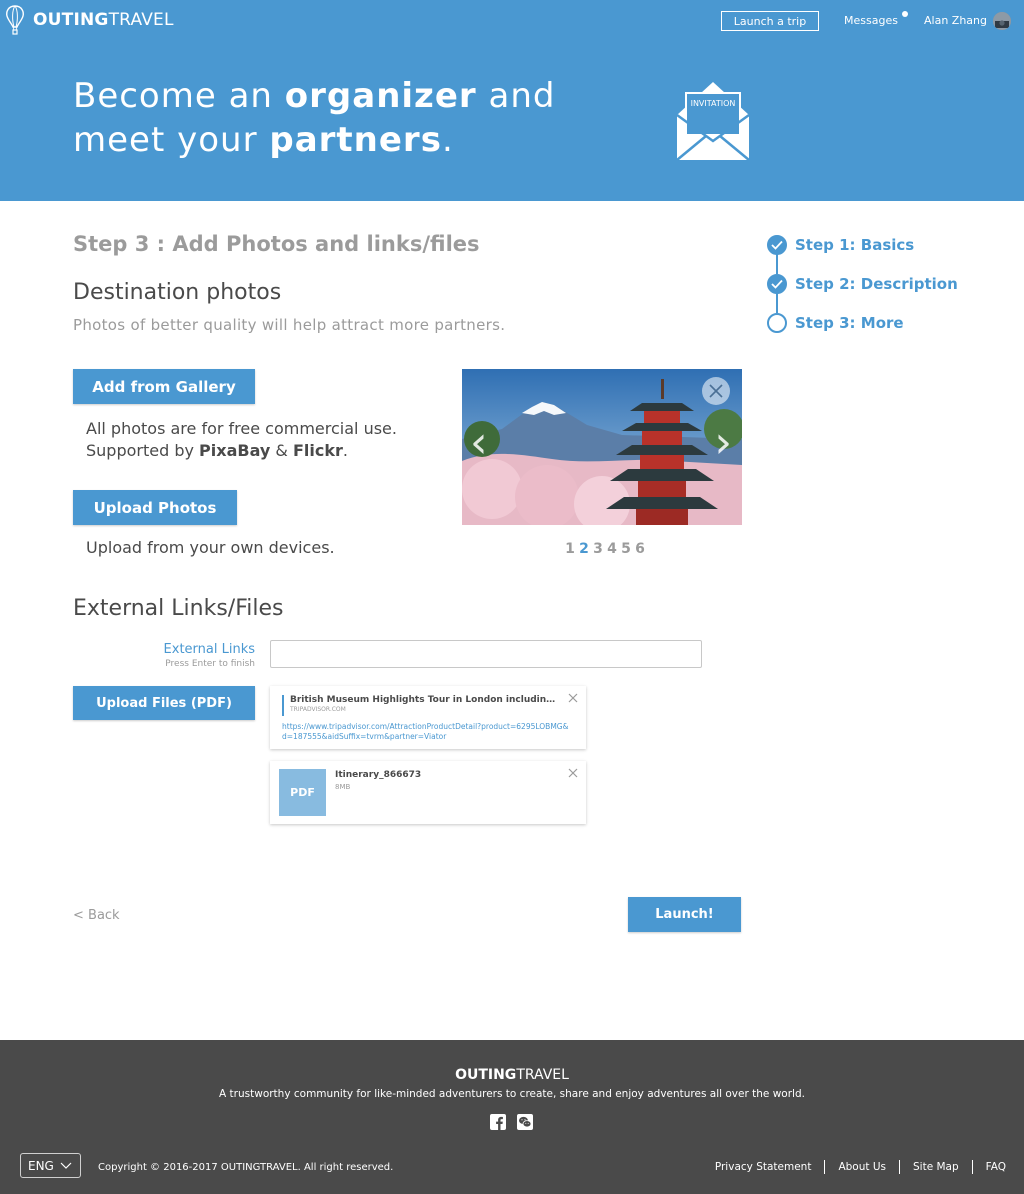  What do you see at coordinates (155, 507) in the screenshot?
I see `upload-photos-button: Upload Photos` at bounding box center [155, 507].